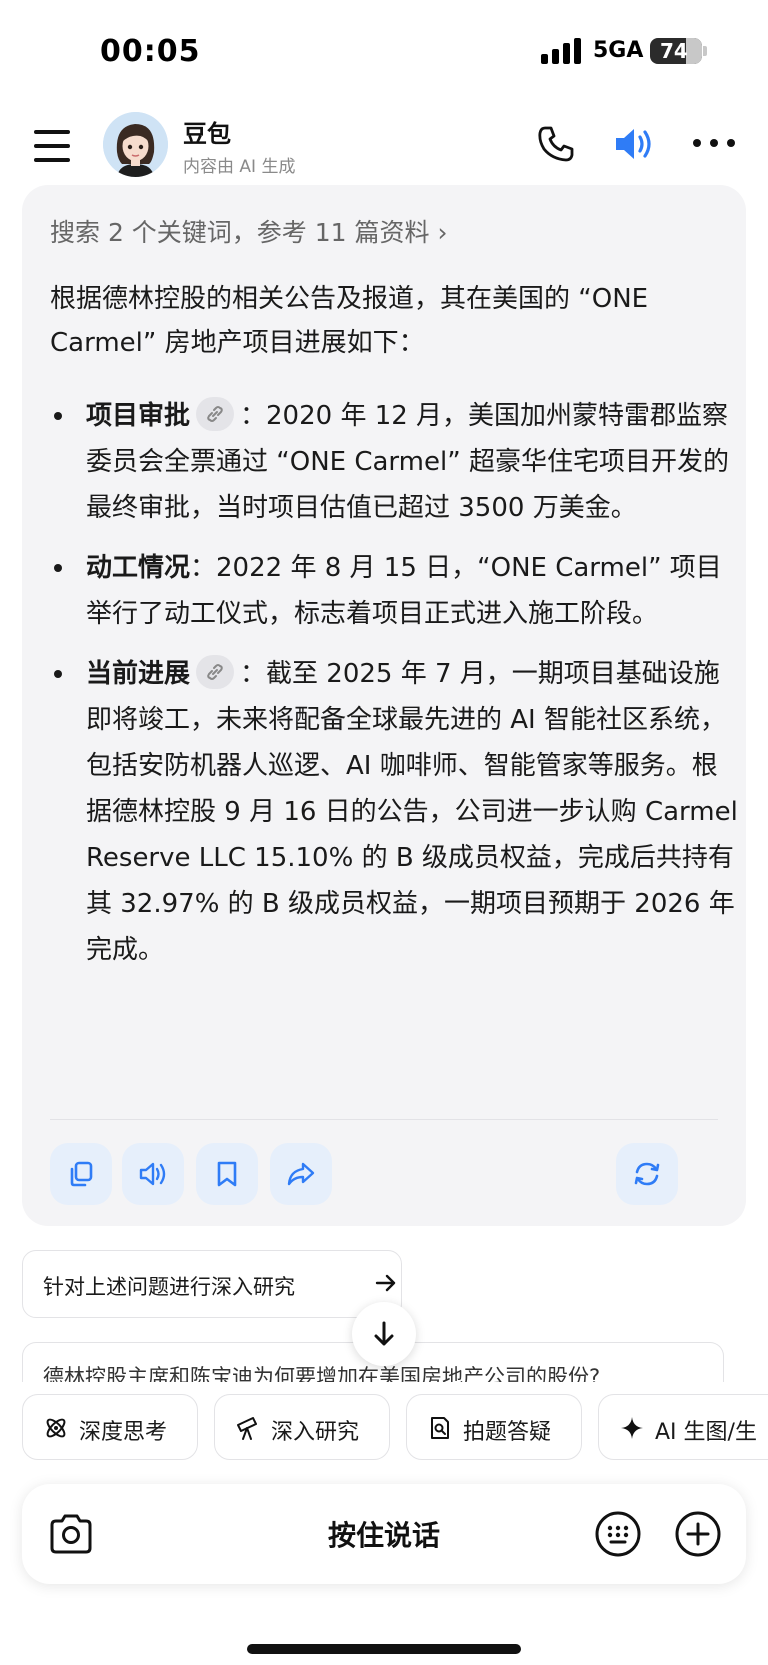 The image size is (768, 1665). Describe the element at coordinates (561, 51) in the screenshot. I see `signal-icon` at that location.